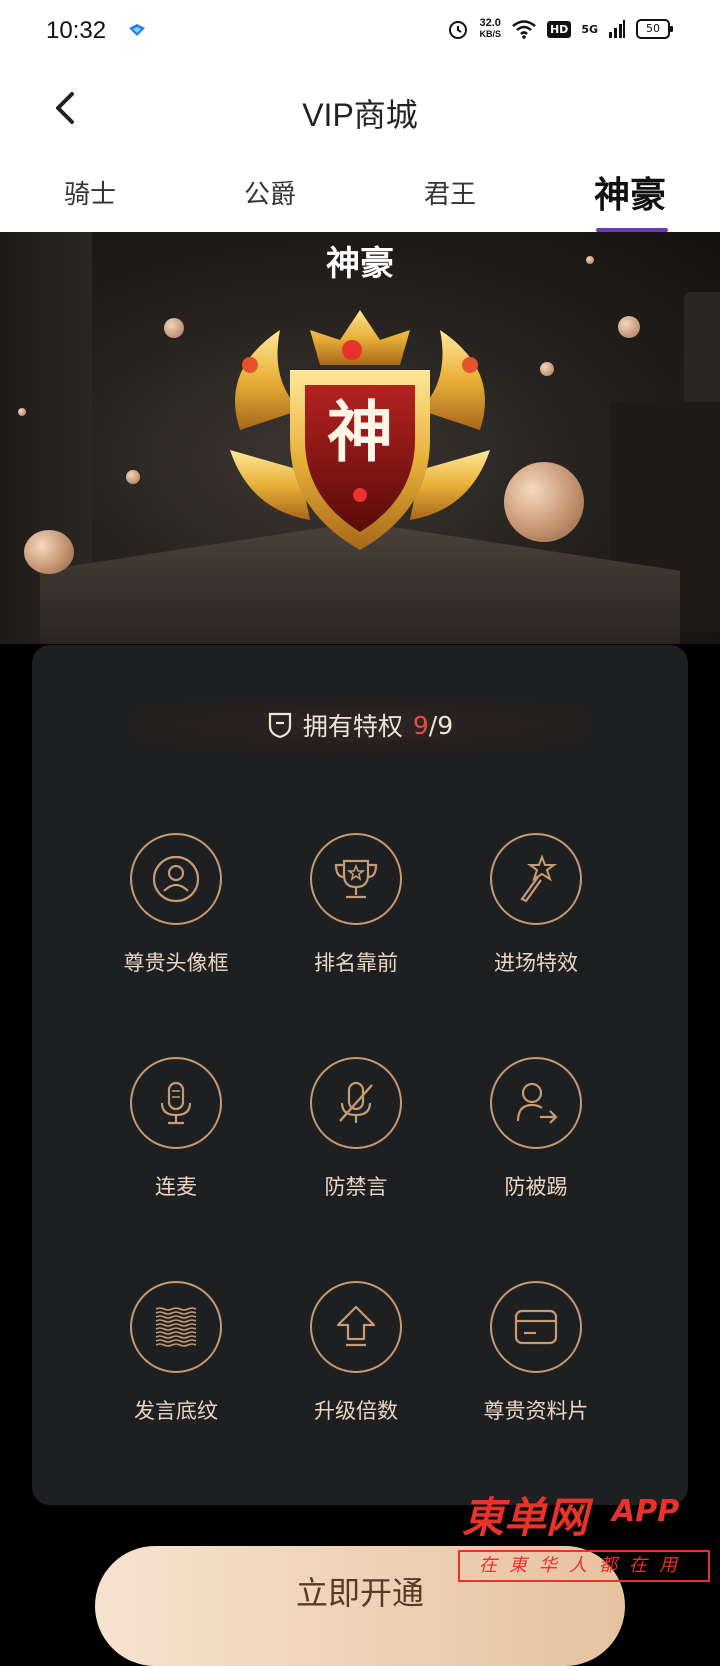 The width and height of the screenshot is (720, 1666). I want to click on alarm-icon, so click(458, 30).